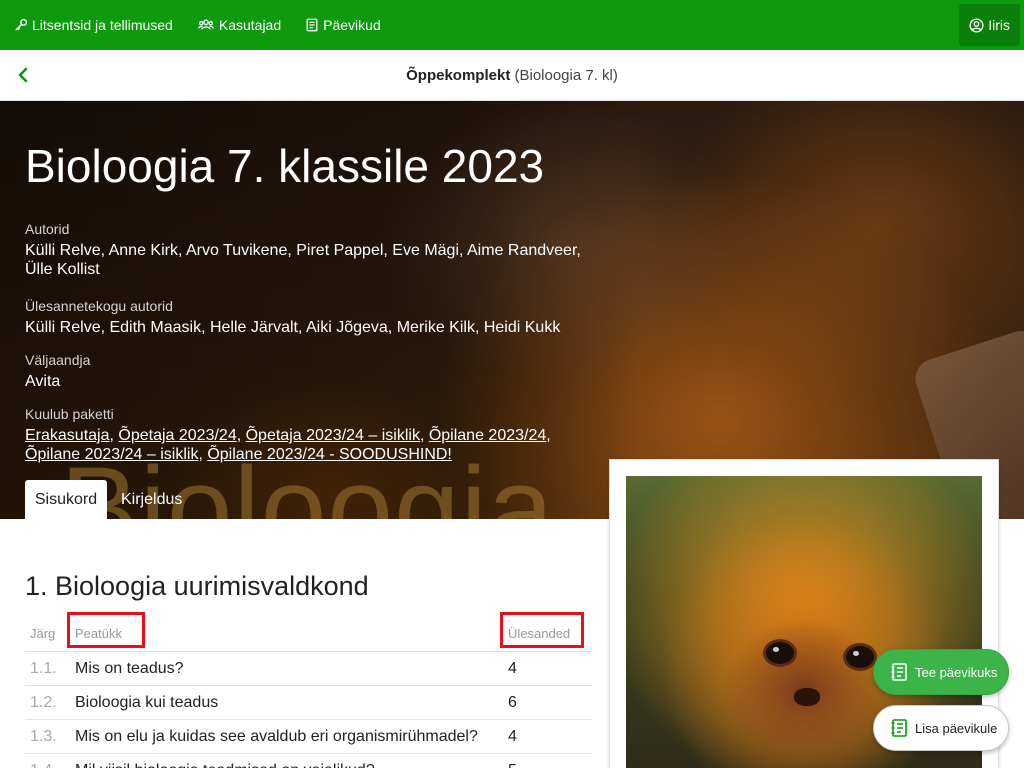 The image size is (1024, 768). I want to click on nav-licenses: Litsentsid ja tellimused, so click(86, 25).